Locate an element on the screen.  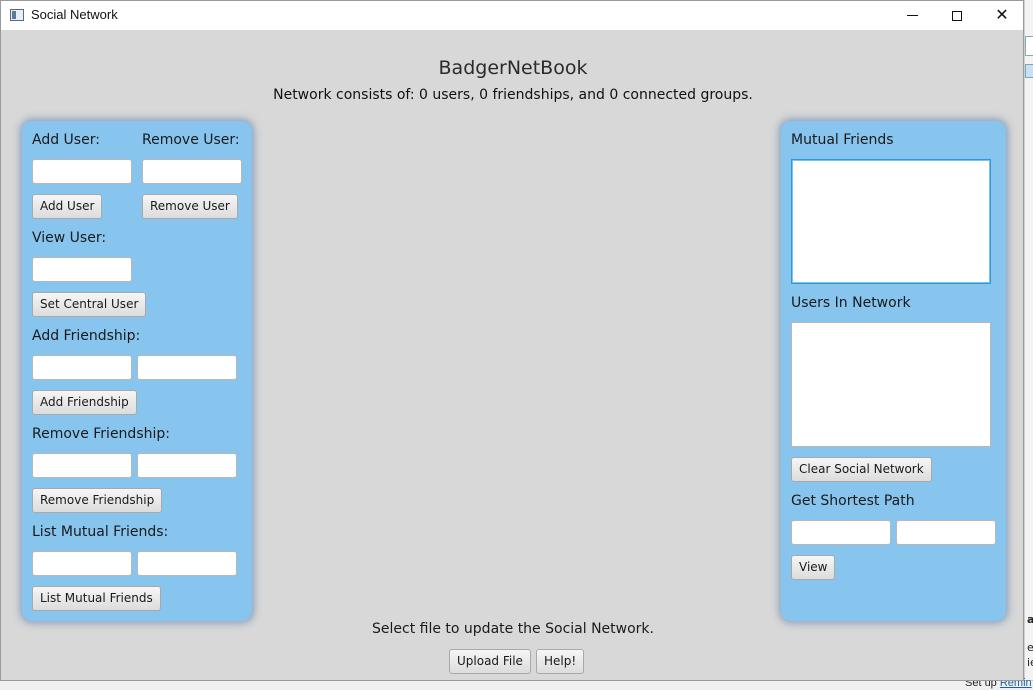
mutual-friends-user1-input is located at coordinates (82, 563).